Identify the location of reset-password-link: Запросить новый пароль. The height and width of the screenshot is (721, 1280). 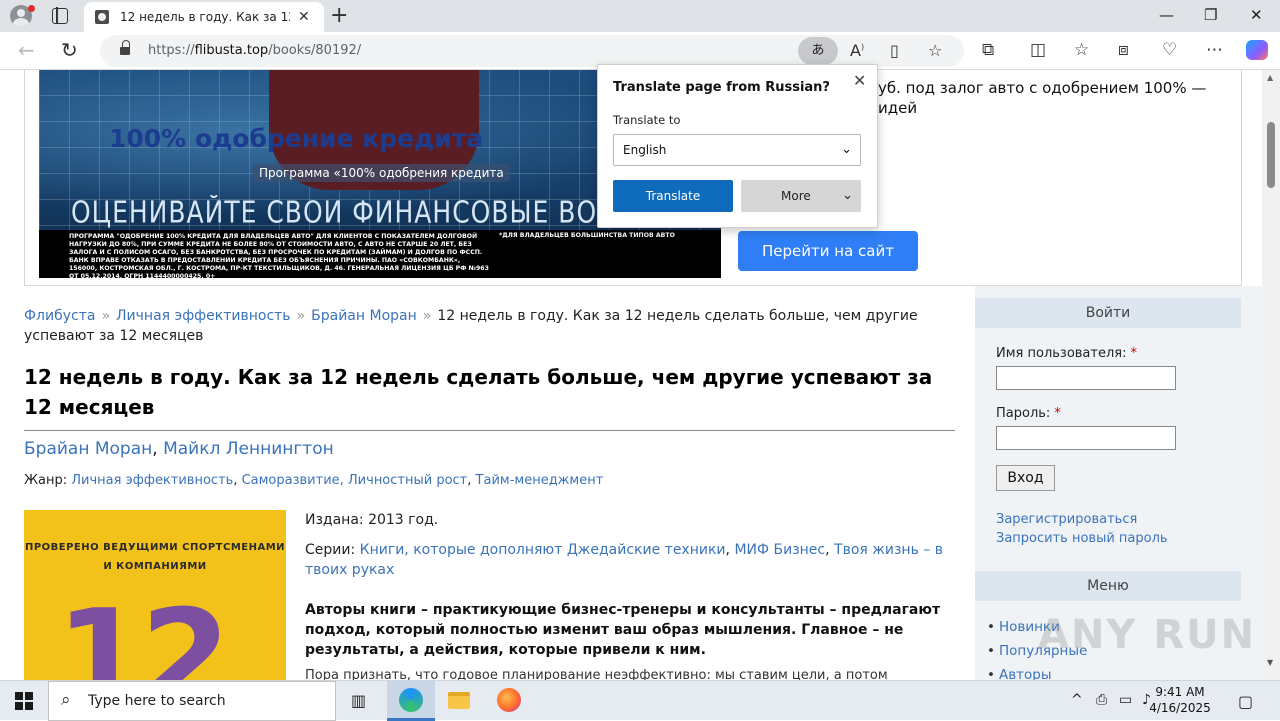
(1082, 538).